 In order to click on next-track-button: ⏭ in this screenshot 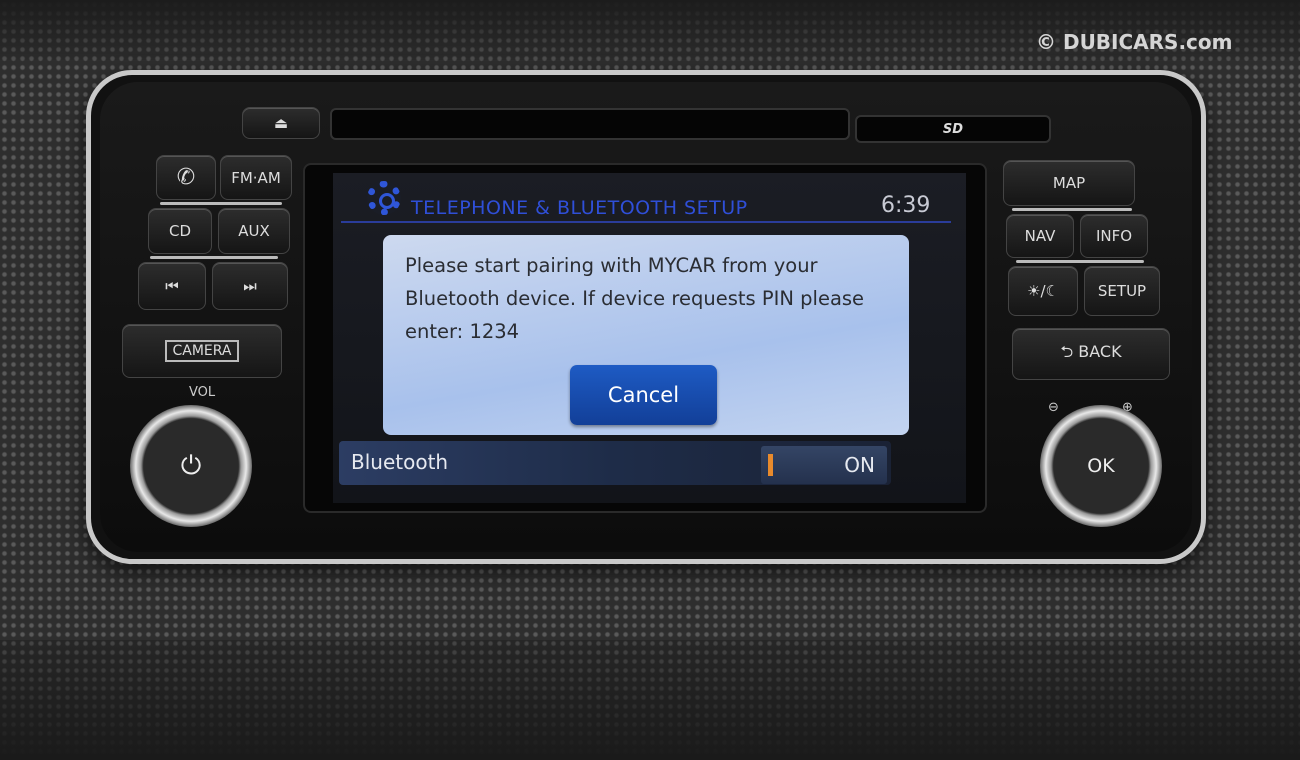, I will do `click(250, 286)`.